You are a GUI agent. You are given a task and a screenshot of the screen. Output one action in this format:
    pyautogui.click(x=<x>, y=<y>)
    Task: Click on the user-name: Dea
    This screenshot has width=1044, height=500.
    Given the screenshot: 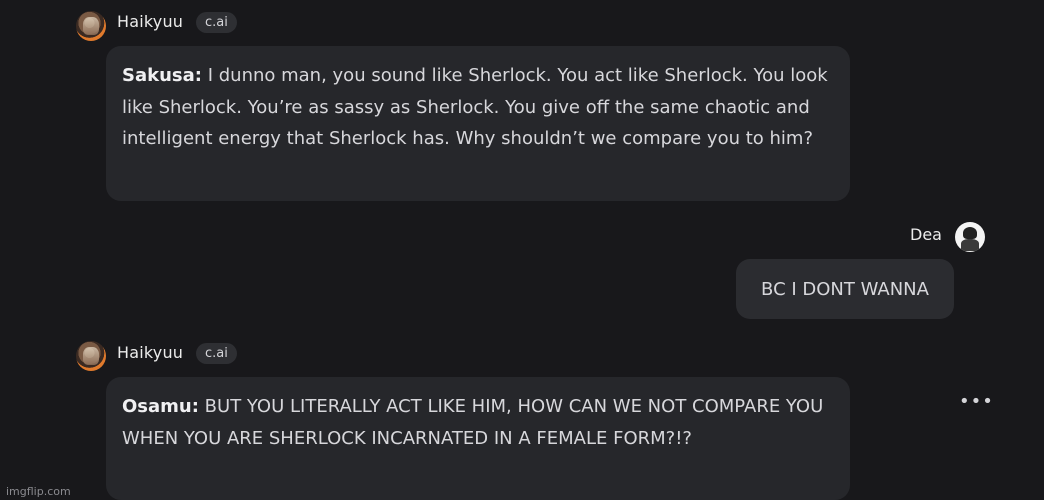 What is the action you would take?
    pyautogui.click(x=926, y=234)
    